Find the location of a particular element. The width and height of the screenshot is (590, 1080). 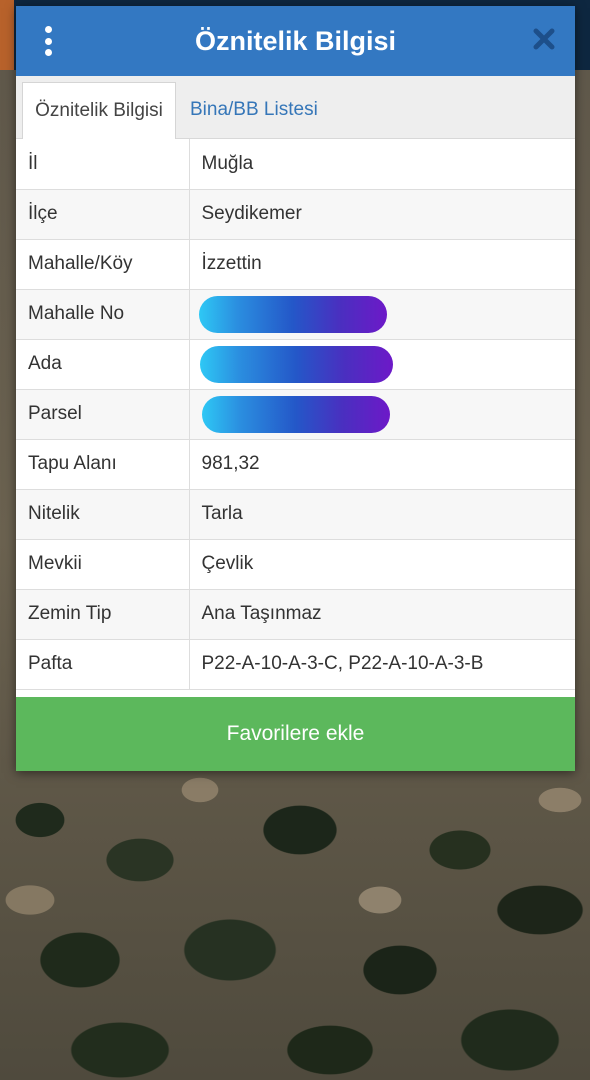

row-value: P22-A-10-A-3-C, P22-A-10-A-3-B is located at coordinates (382, 664).